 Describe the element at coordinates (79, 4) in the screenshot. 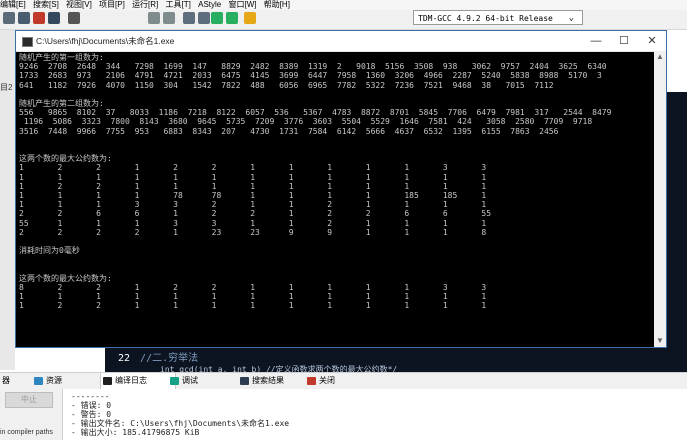

I see `menu-view: 视图[V]` at that location.